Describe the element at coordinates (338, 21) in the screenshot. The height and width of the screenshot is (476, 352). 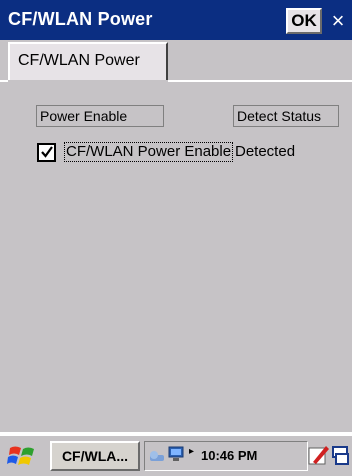
I see `close-button: ×` at that location.